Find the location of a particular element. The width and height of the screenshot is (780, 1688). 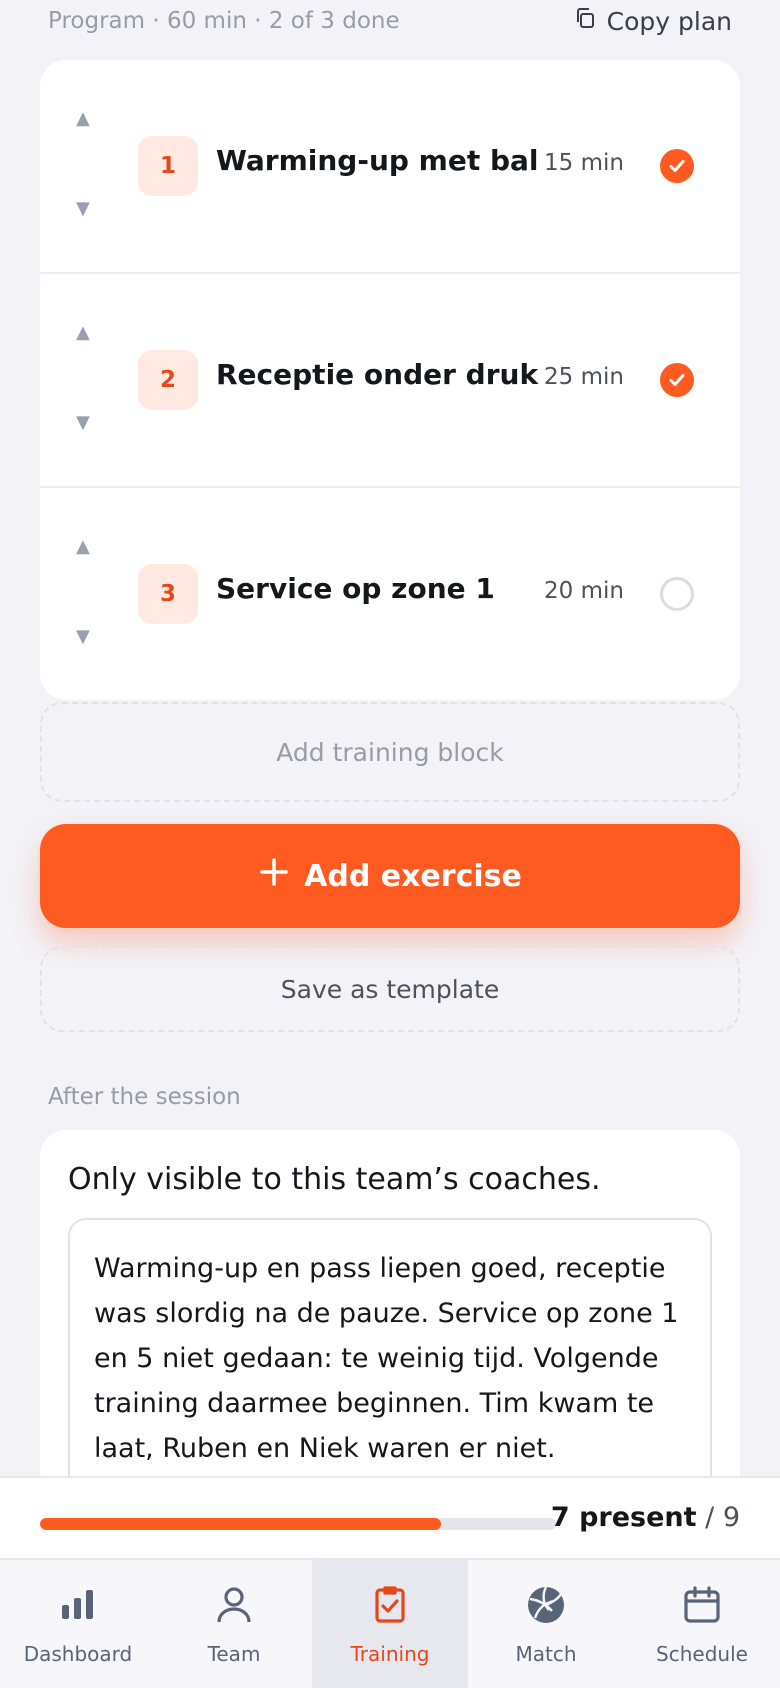

exercise-name: Service op zone 1 is located at coordinates (355, 588).